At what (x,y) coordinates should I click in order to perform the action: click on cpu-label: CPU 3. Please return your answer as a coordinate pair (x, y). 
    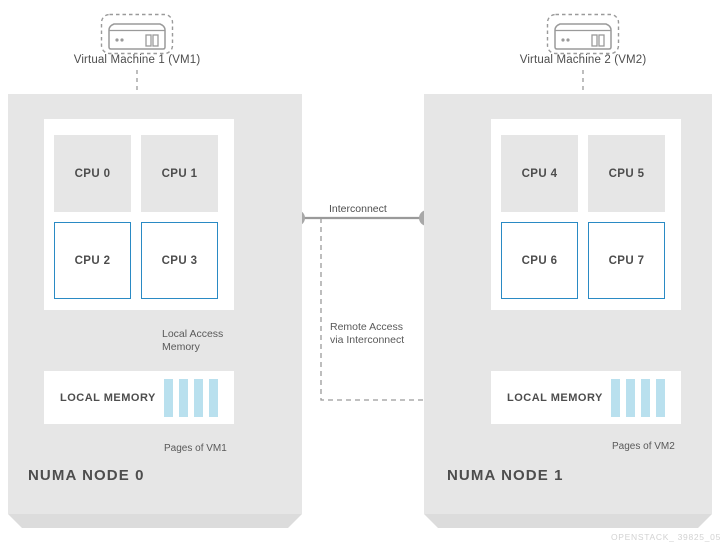
    Looking at the image, I should click on (179, 260).